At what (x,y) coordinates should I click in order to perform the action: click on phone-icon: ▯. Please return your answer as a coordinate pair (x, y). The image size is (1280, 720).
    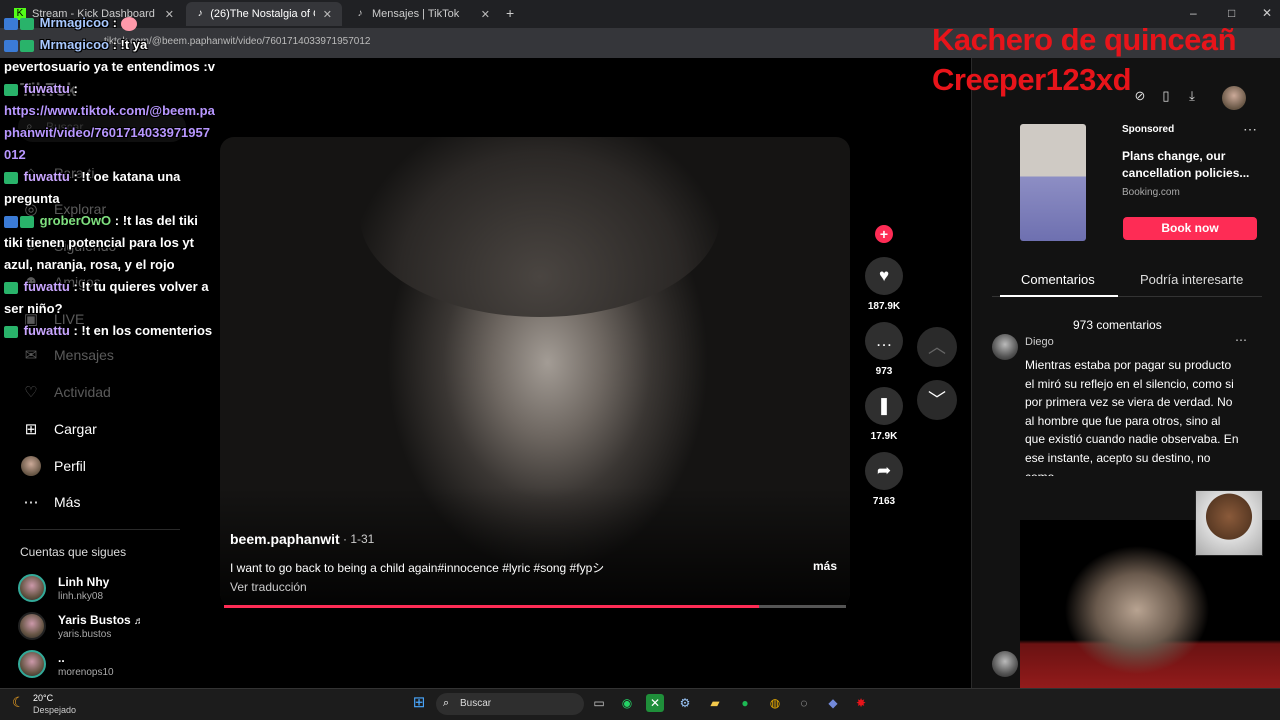
    Looking at the image, I should click on (1166, 98).